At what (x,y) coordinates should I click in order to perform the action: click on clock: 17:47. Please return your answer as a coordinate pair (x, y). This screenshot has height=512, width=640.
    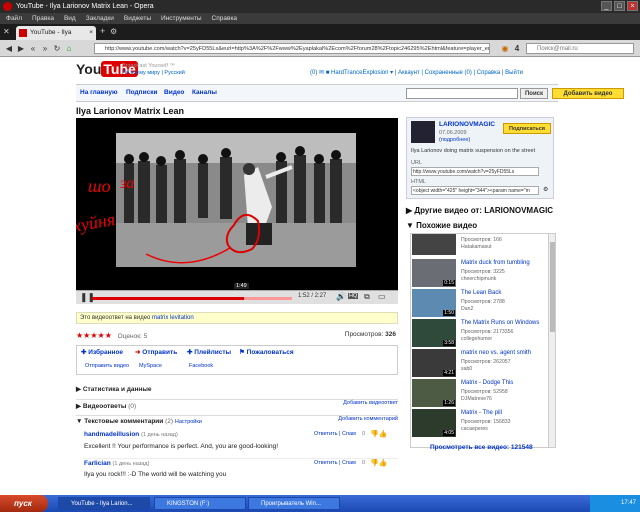
    Looking at the image, I should click on (628, 503).